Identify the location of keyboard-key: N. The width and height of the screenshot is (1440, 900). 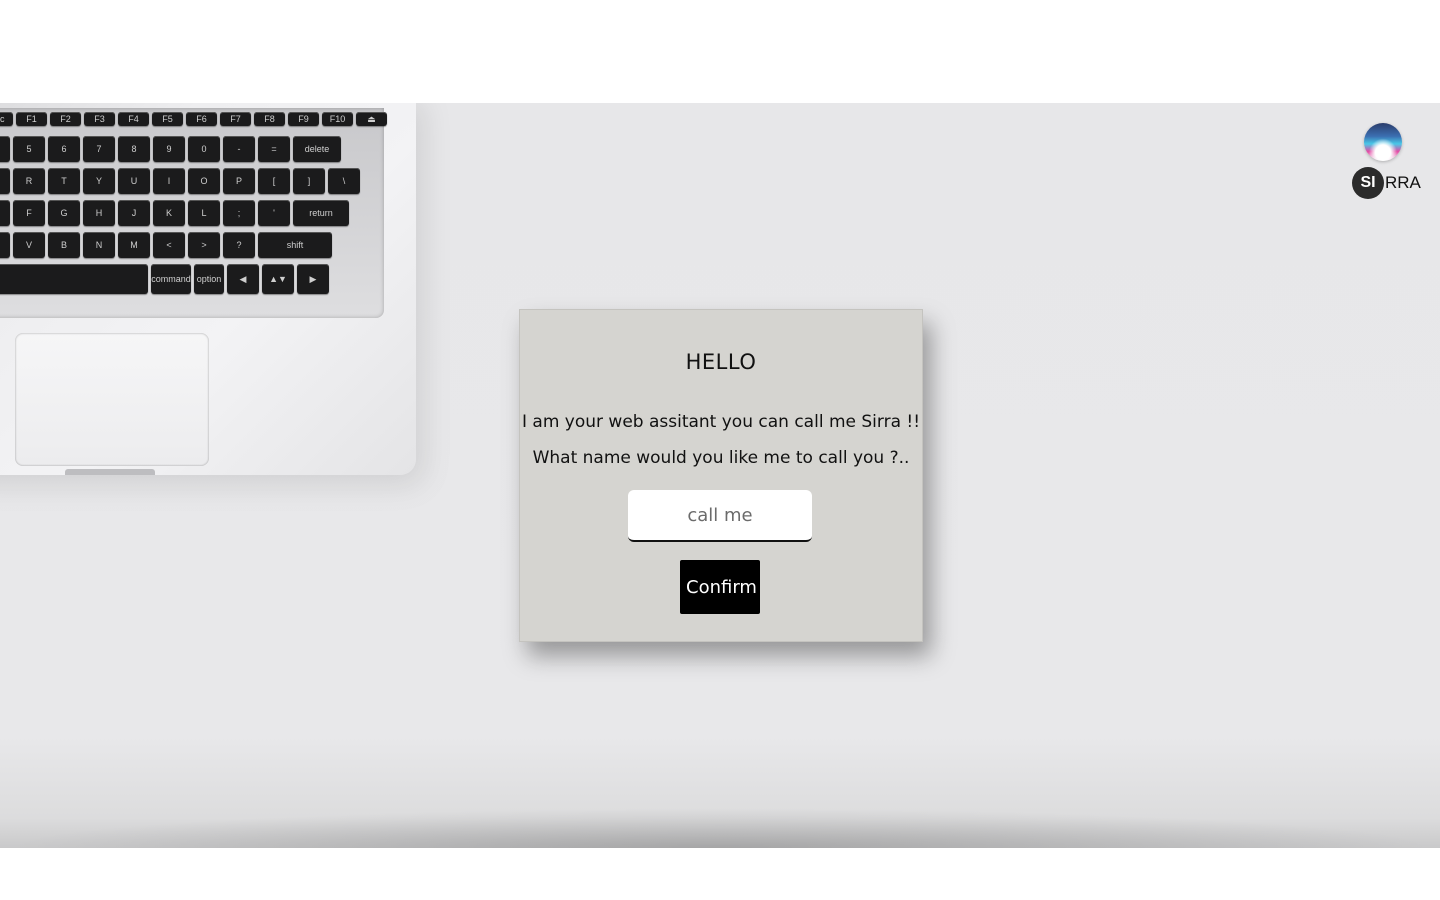
(99, 245).